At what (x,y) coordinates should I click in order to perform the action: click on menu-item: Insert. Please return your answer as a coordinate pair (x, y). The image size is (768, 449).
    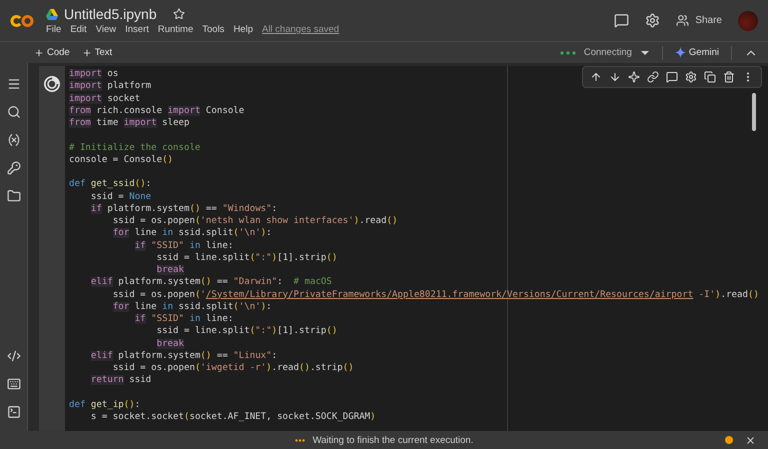
    Looking at the image, I should click on (137, 29).